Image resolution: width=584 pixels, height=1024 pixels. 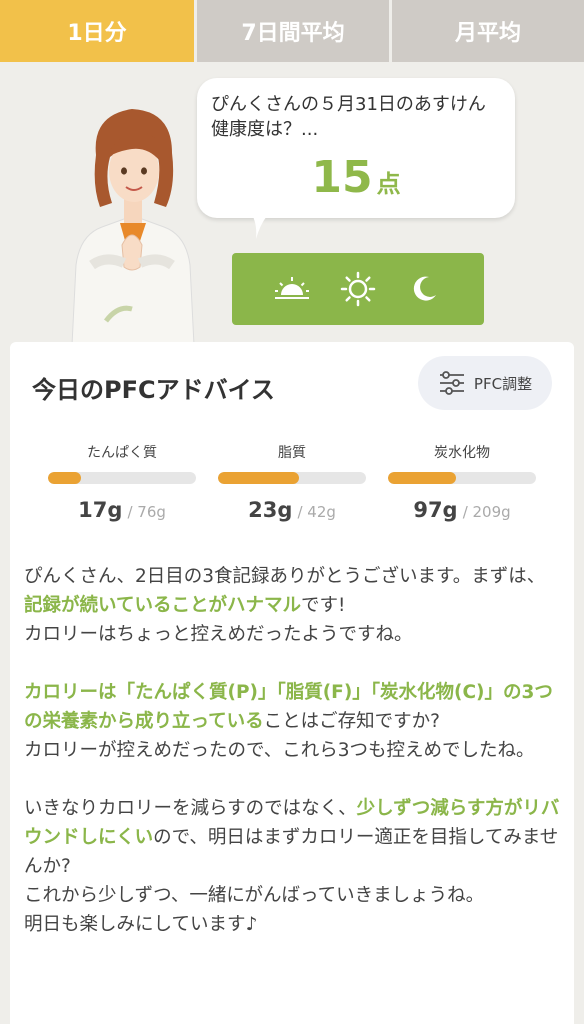 I want to click on nutrient-carbohydrate: 炭水化物 97g / 209g, so click(x=462, y=482).